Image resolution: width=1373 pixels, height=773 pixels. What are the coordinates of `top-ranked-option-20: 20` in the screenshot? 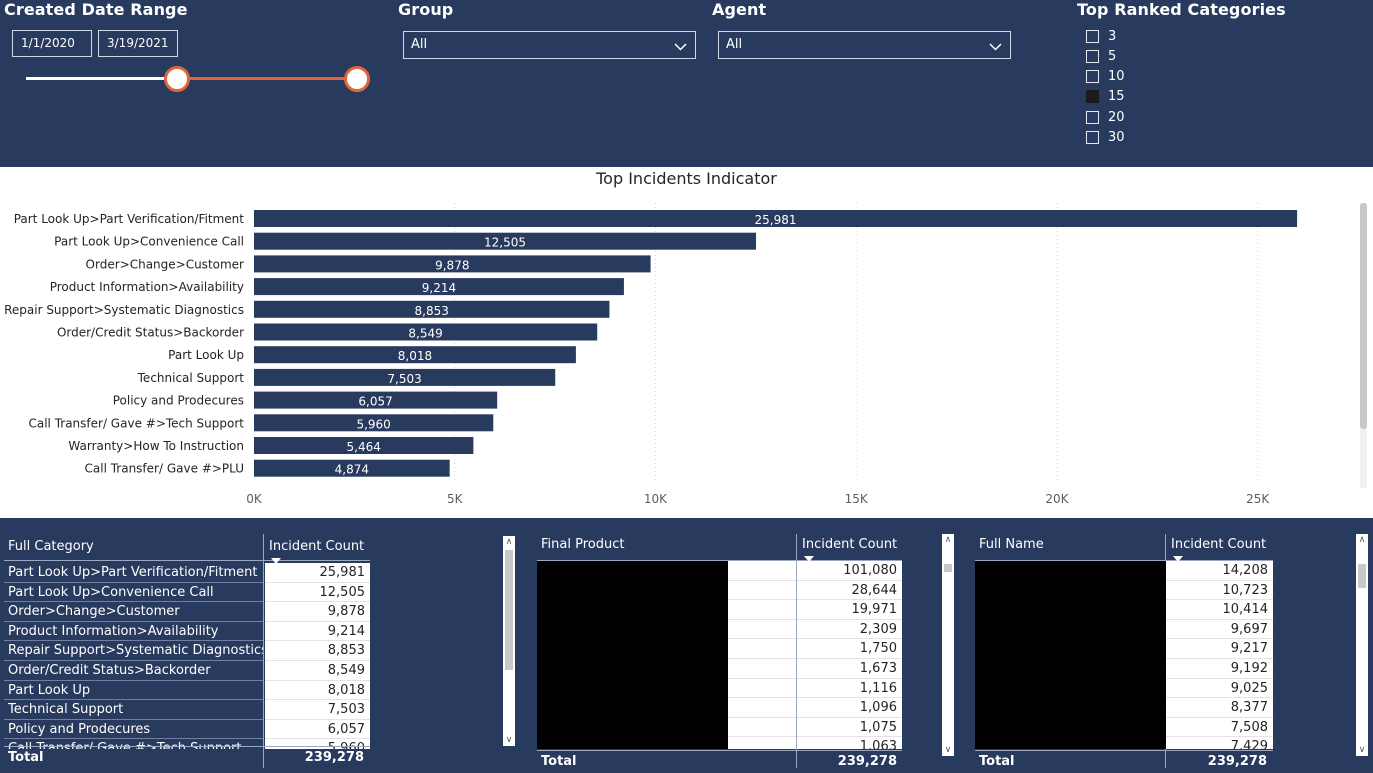 It's located at (1105, 117).